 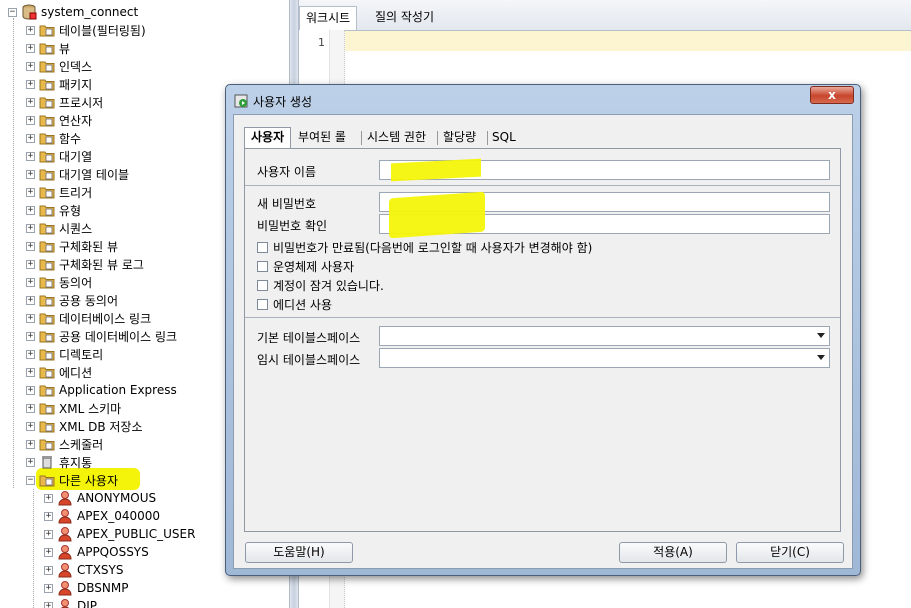 I want to click on tree-folder-node: + 휴지통, so click(x=59, y=462).